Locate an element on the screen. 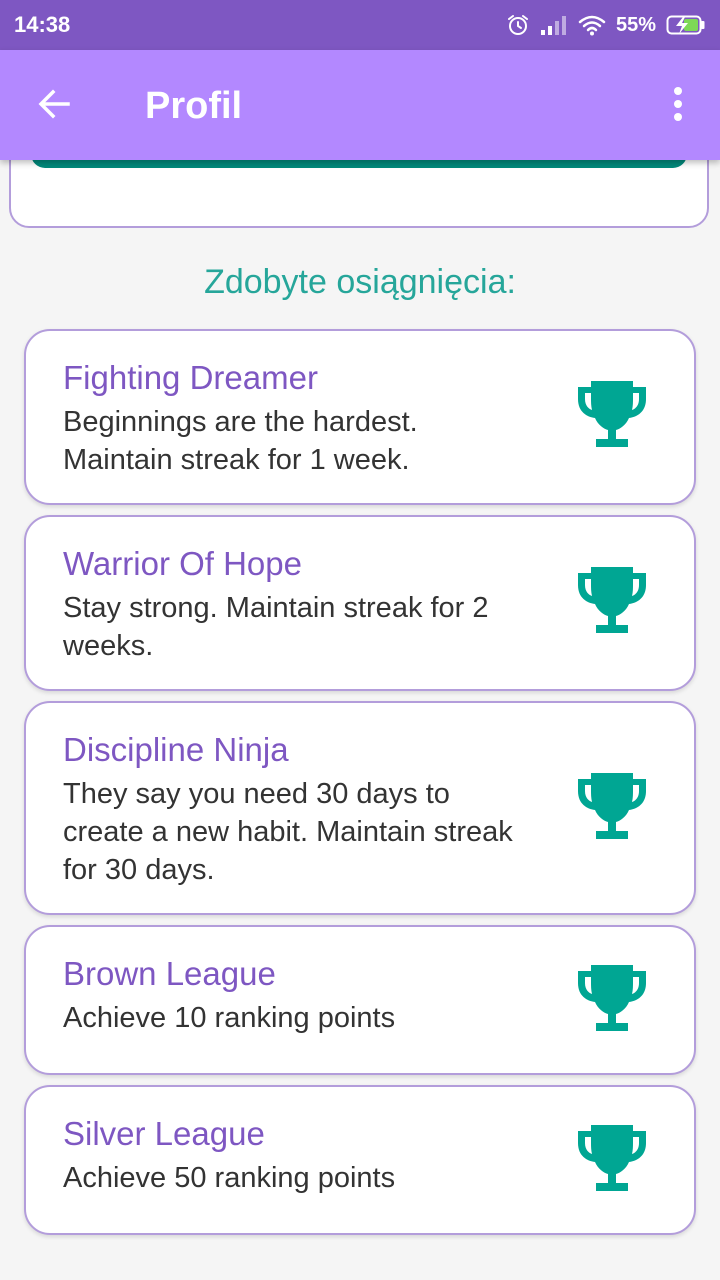  arrow-back-icon is located at coordinates (54, 106).